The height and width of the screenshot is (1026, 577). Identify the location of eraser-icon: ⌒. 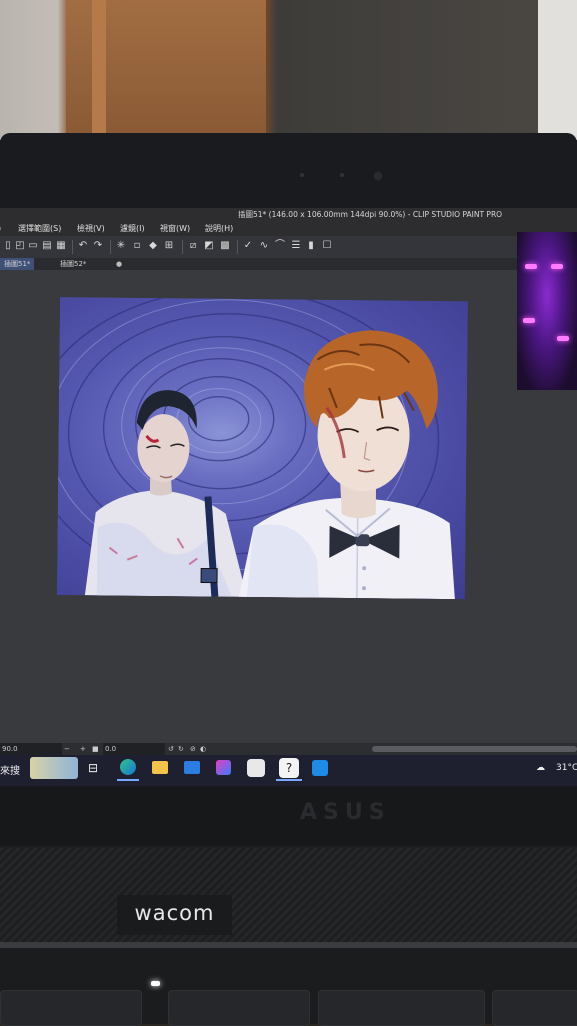
(280, 246).